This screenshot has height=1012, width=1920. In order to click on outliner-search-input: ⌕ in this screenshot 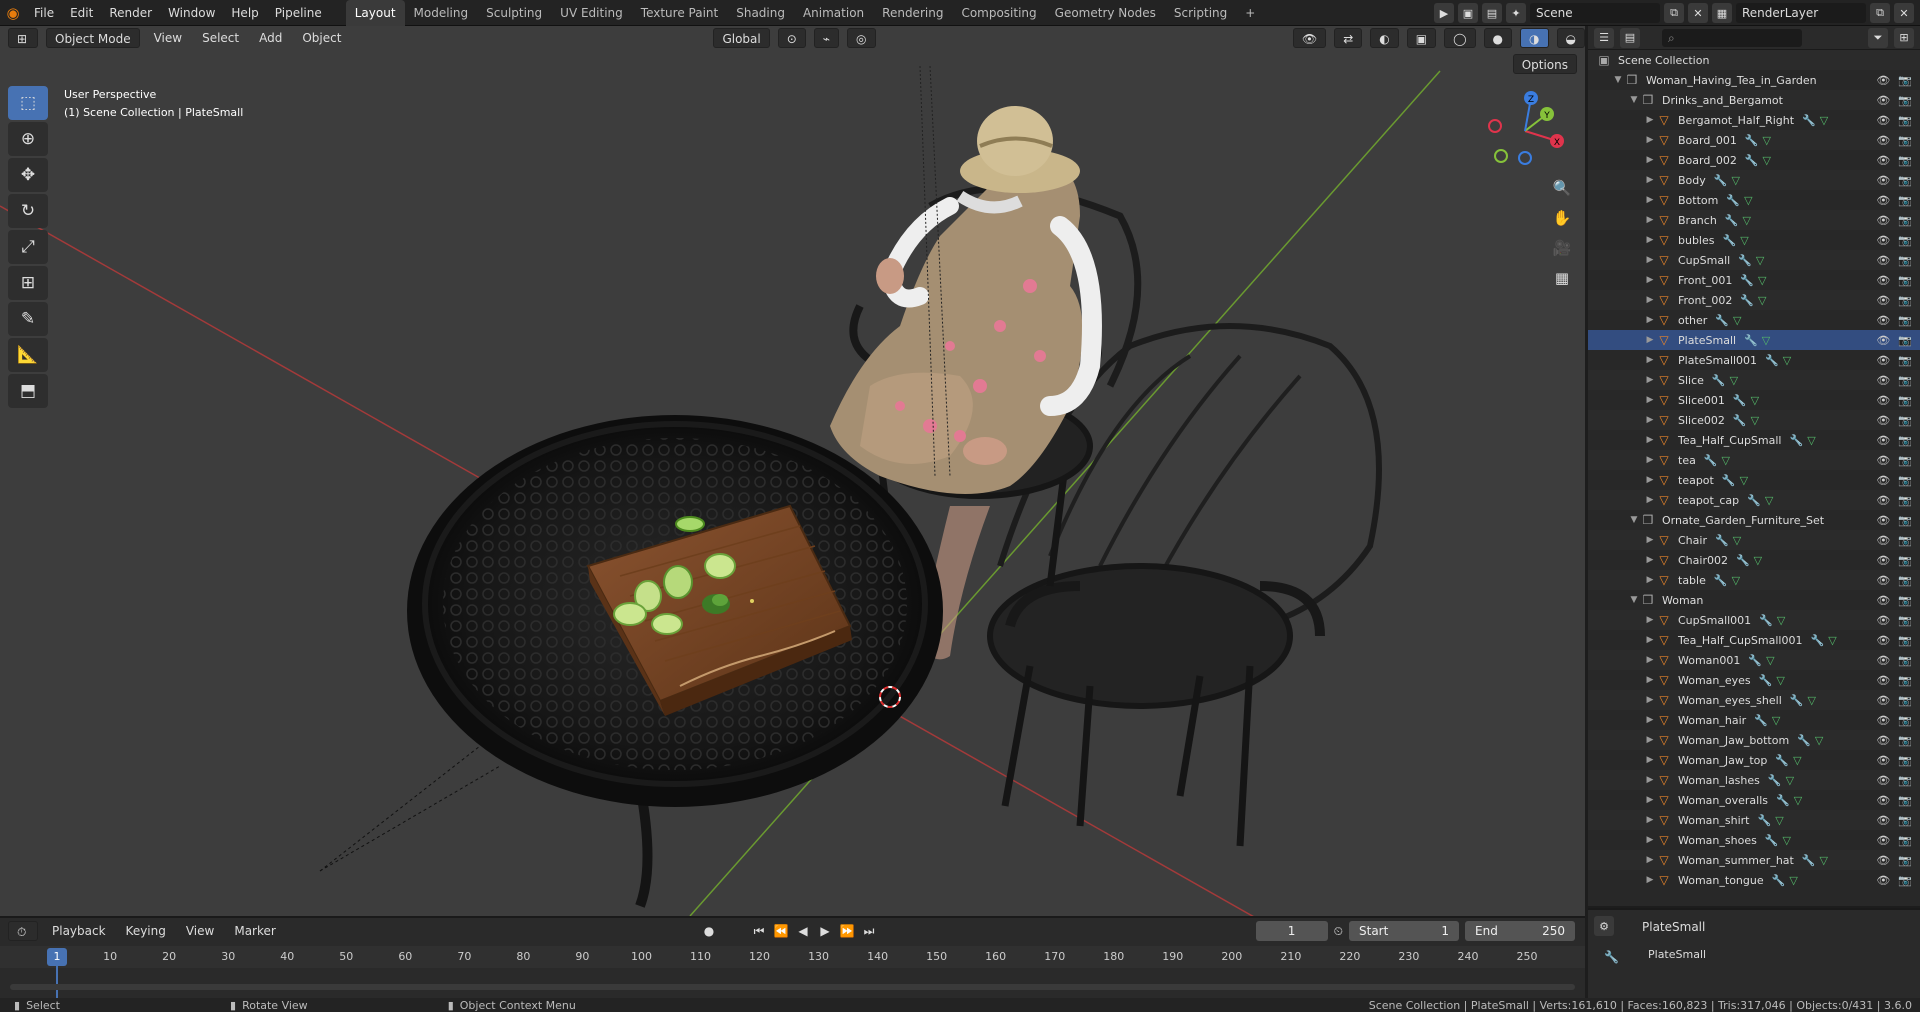, I will do `click(1732, 37)`.